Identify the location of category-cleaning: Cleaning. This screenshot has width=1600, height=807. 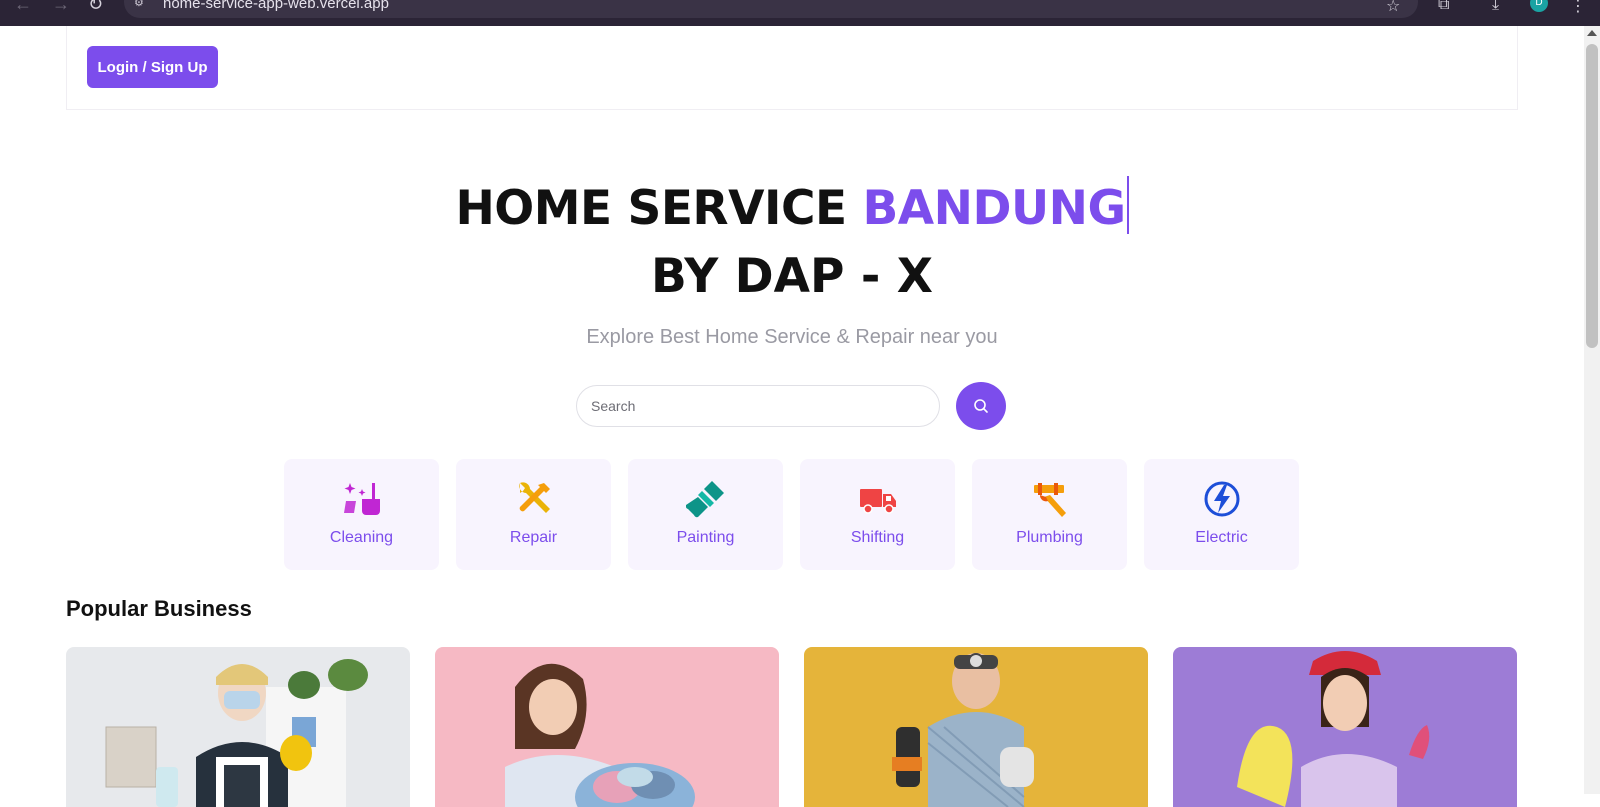
(361, 514).